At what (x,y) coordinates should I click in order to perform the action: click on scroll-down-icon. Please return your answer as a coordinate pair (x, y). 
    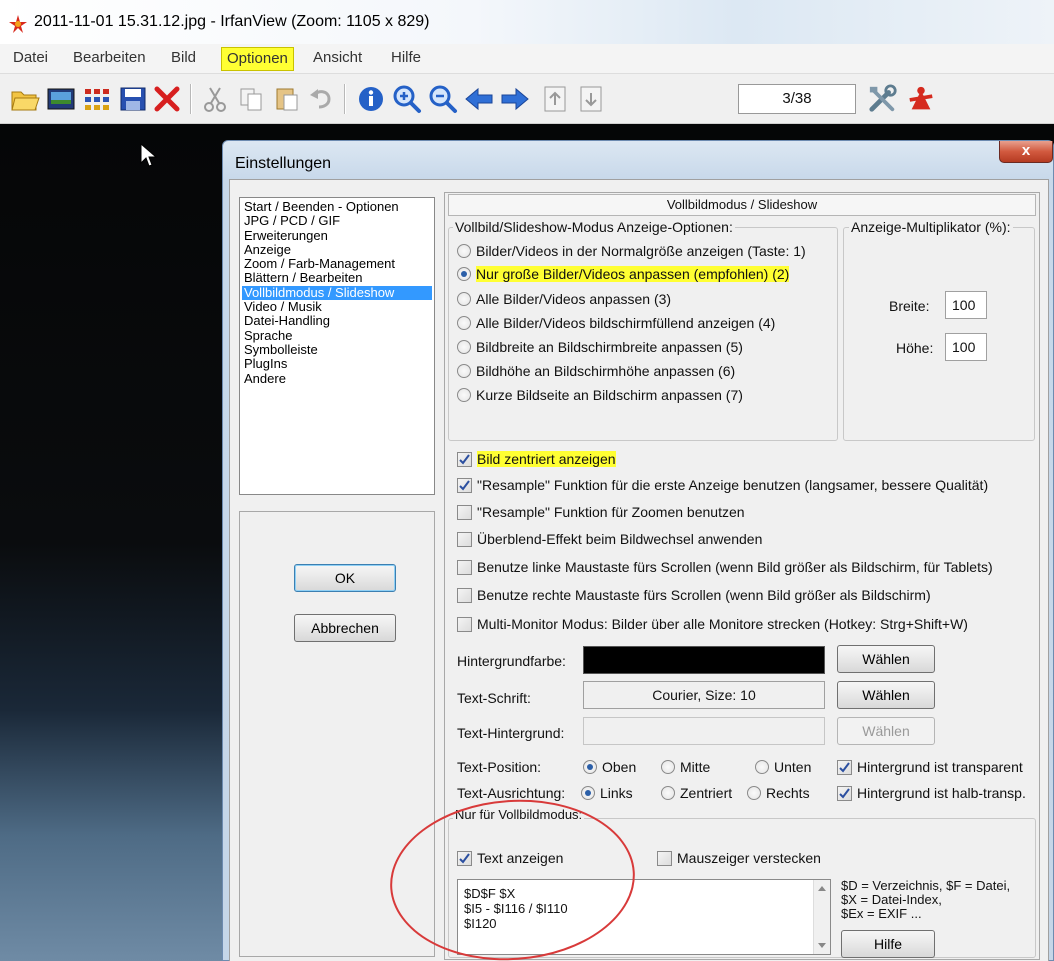
    Looking at the image, I should click on (822, 945).